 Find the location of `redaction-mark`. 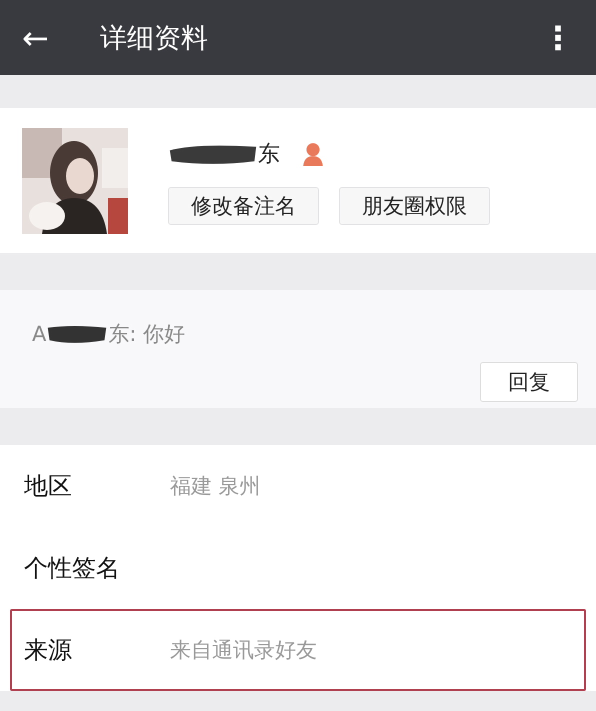

redaction-mark is located at coordinates (77, 334).